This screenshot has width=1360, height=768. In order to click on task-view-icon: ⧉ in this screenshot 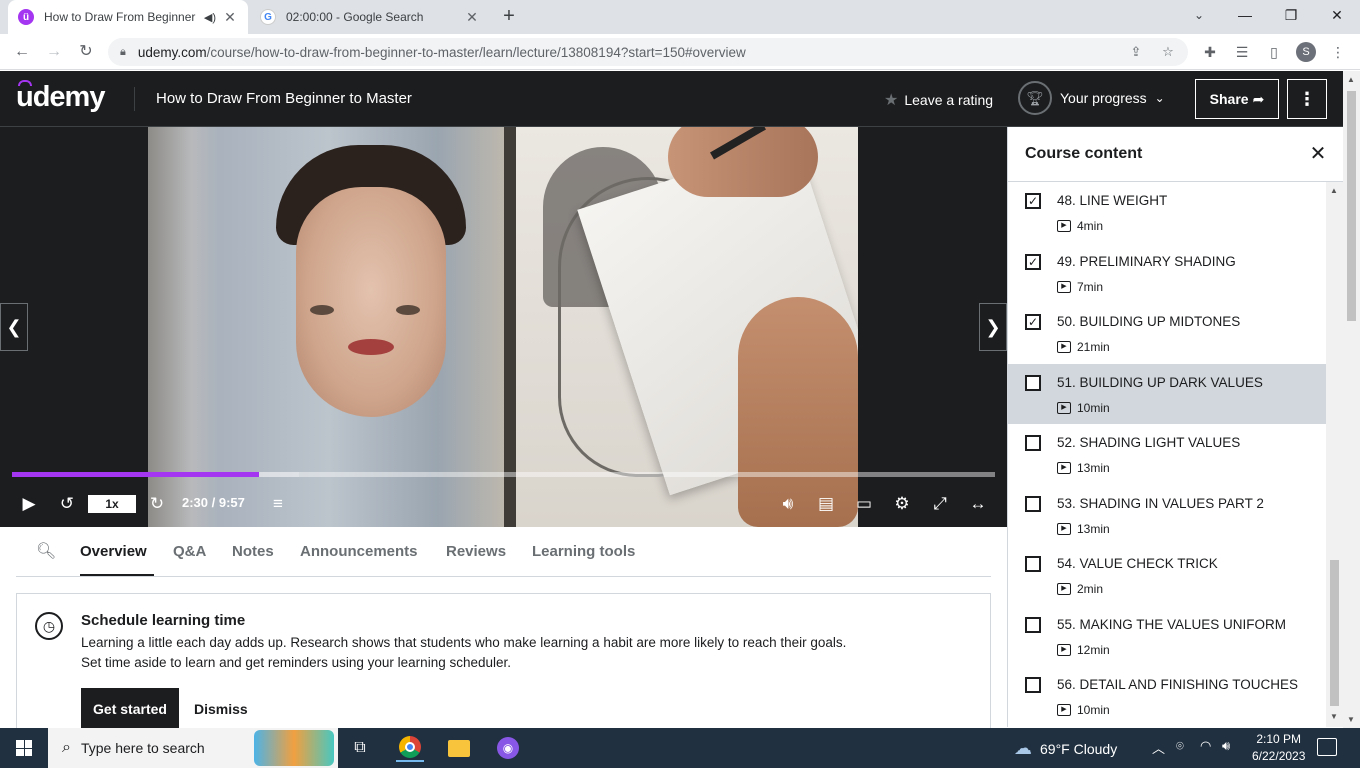, I will do `click(360, 748)`.